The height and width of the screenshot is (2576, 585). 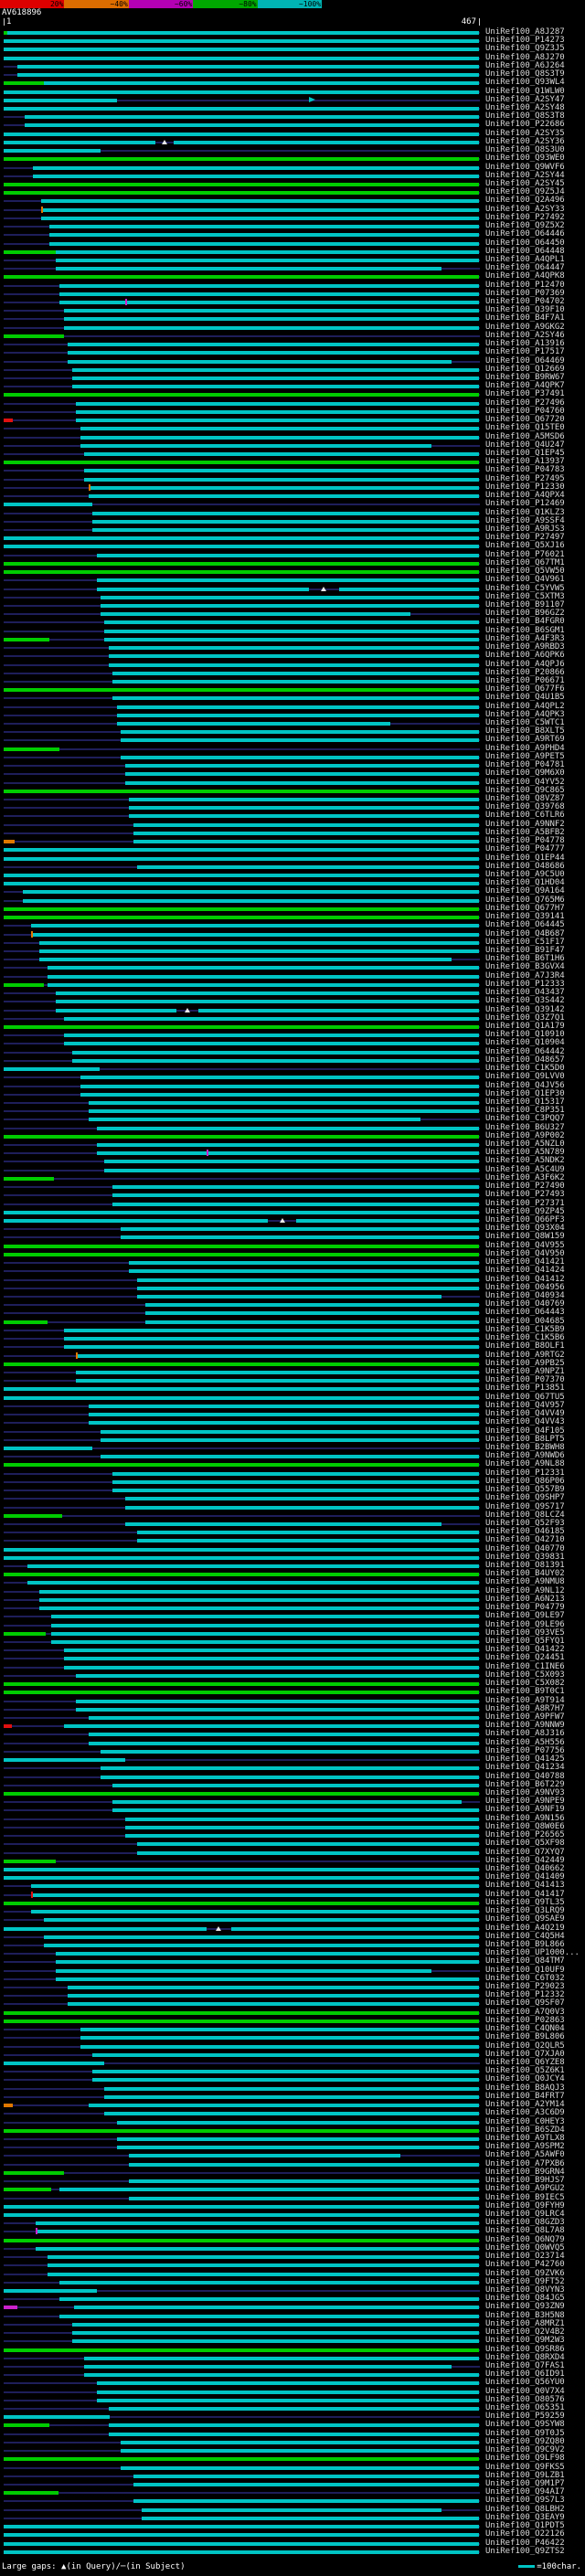 I want to click on hit-label: UniRef100_Q93WL4, so click(x=525, y=83).